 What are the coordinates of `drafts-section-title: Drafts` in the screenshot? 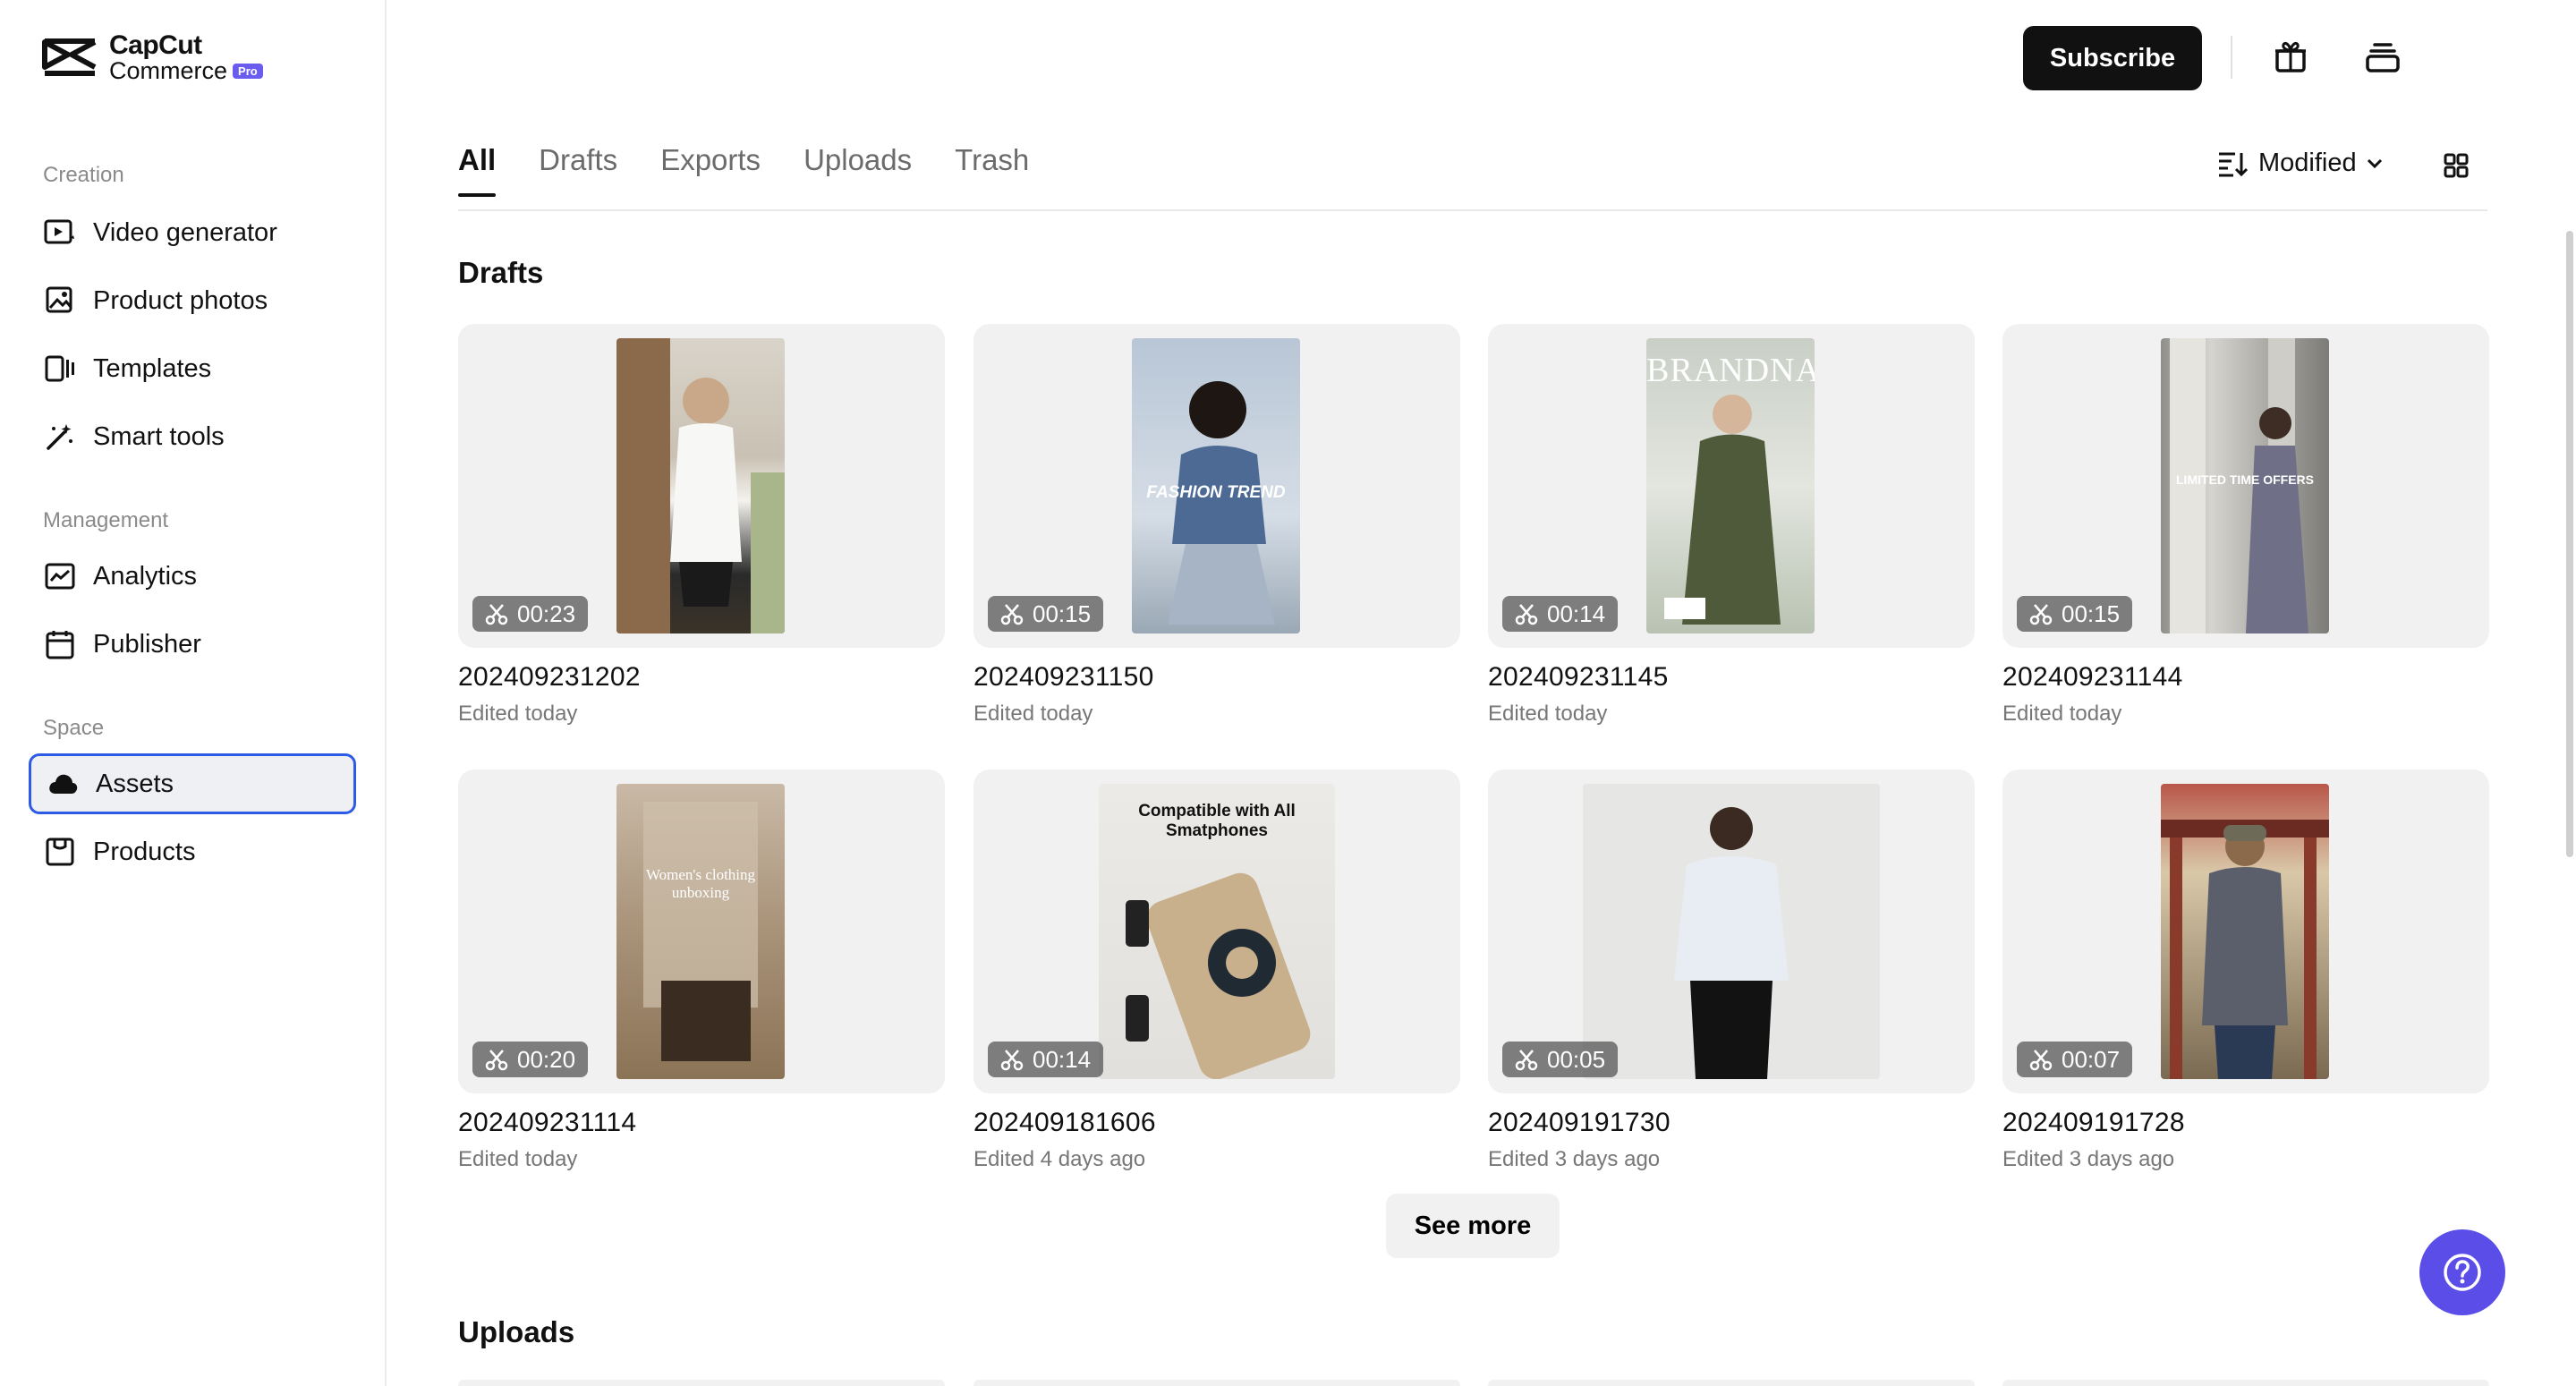 It's located at (501, 273).